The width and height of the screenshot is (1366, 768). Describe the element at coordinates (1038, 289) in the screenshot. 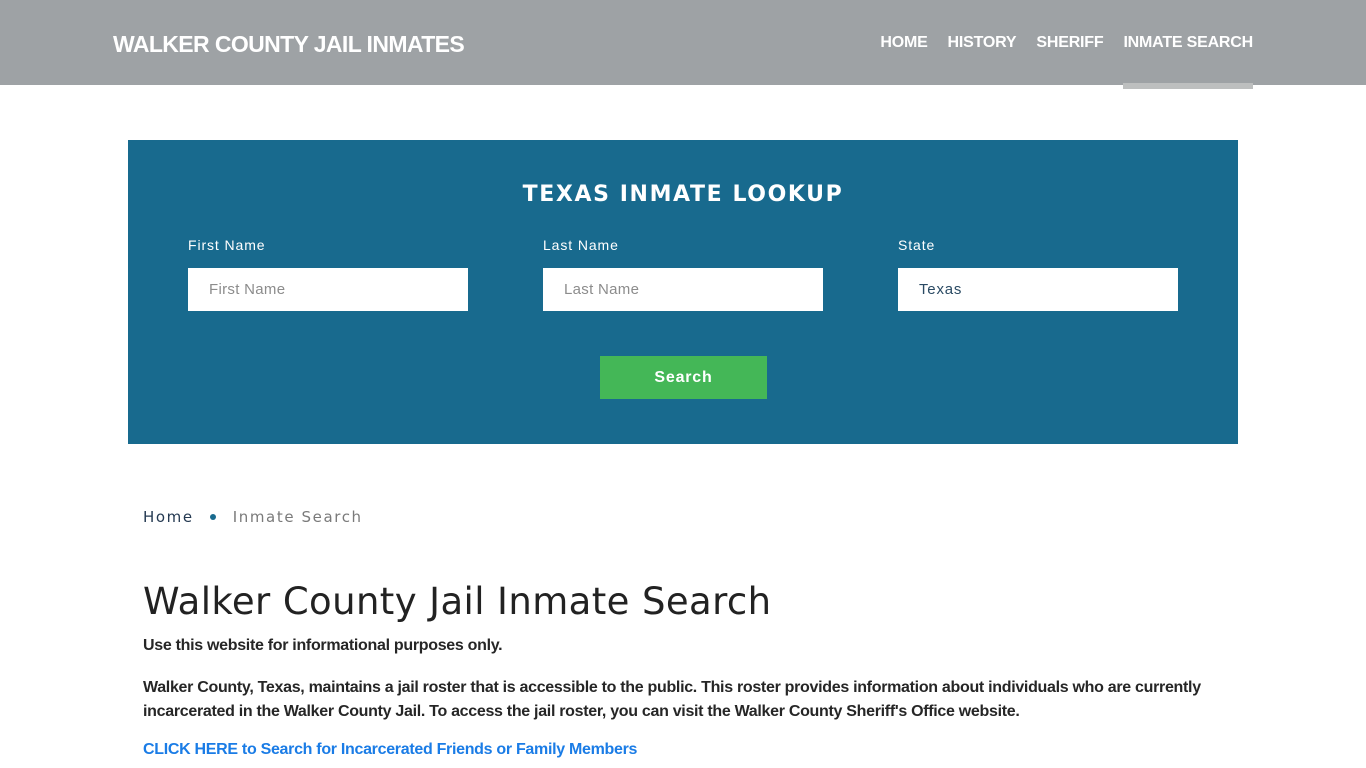

I see `state-select: Texas` at that location.